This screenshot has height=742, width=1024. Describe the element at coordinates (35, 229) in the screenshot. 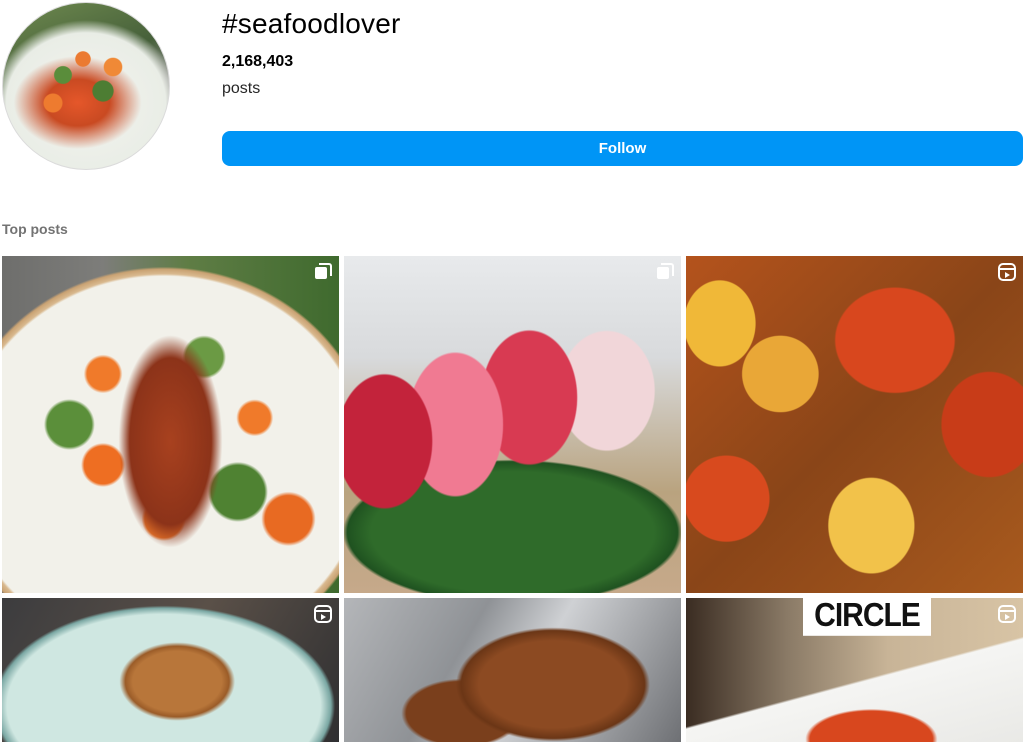

I see `top-posts-heading: Top posts` at that location.